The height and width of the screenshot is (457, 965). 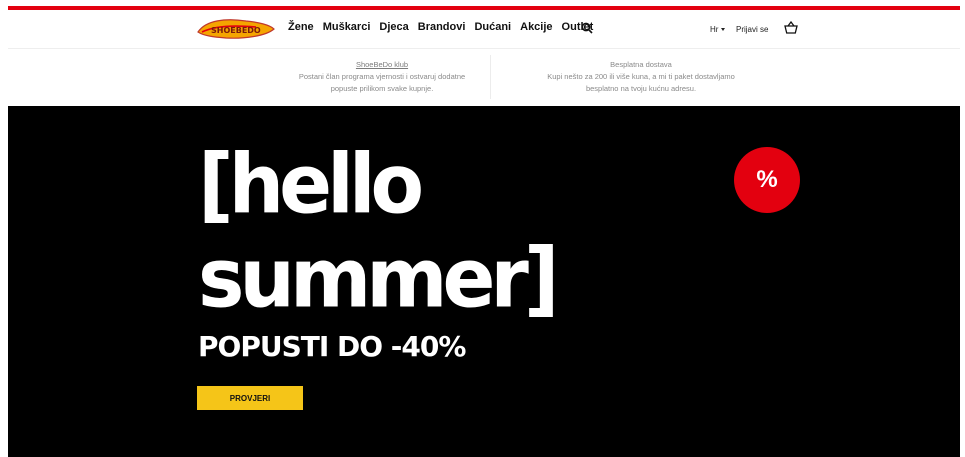 I want to click on nav-item-zene: Žene, so click(x=301, y=27).